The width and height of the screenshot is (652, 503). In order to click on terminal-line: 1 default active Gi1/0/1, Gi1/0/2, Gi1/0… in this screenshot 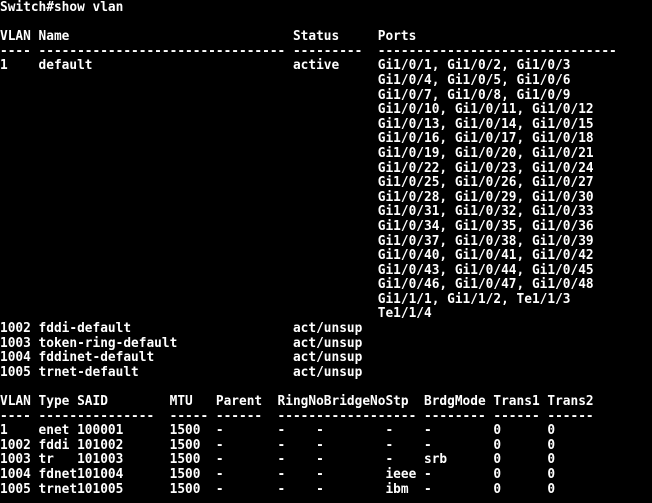, I will do `click(285, 66)`.